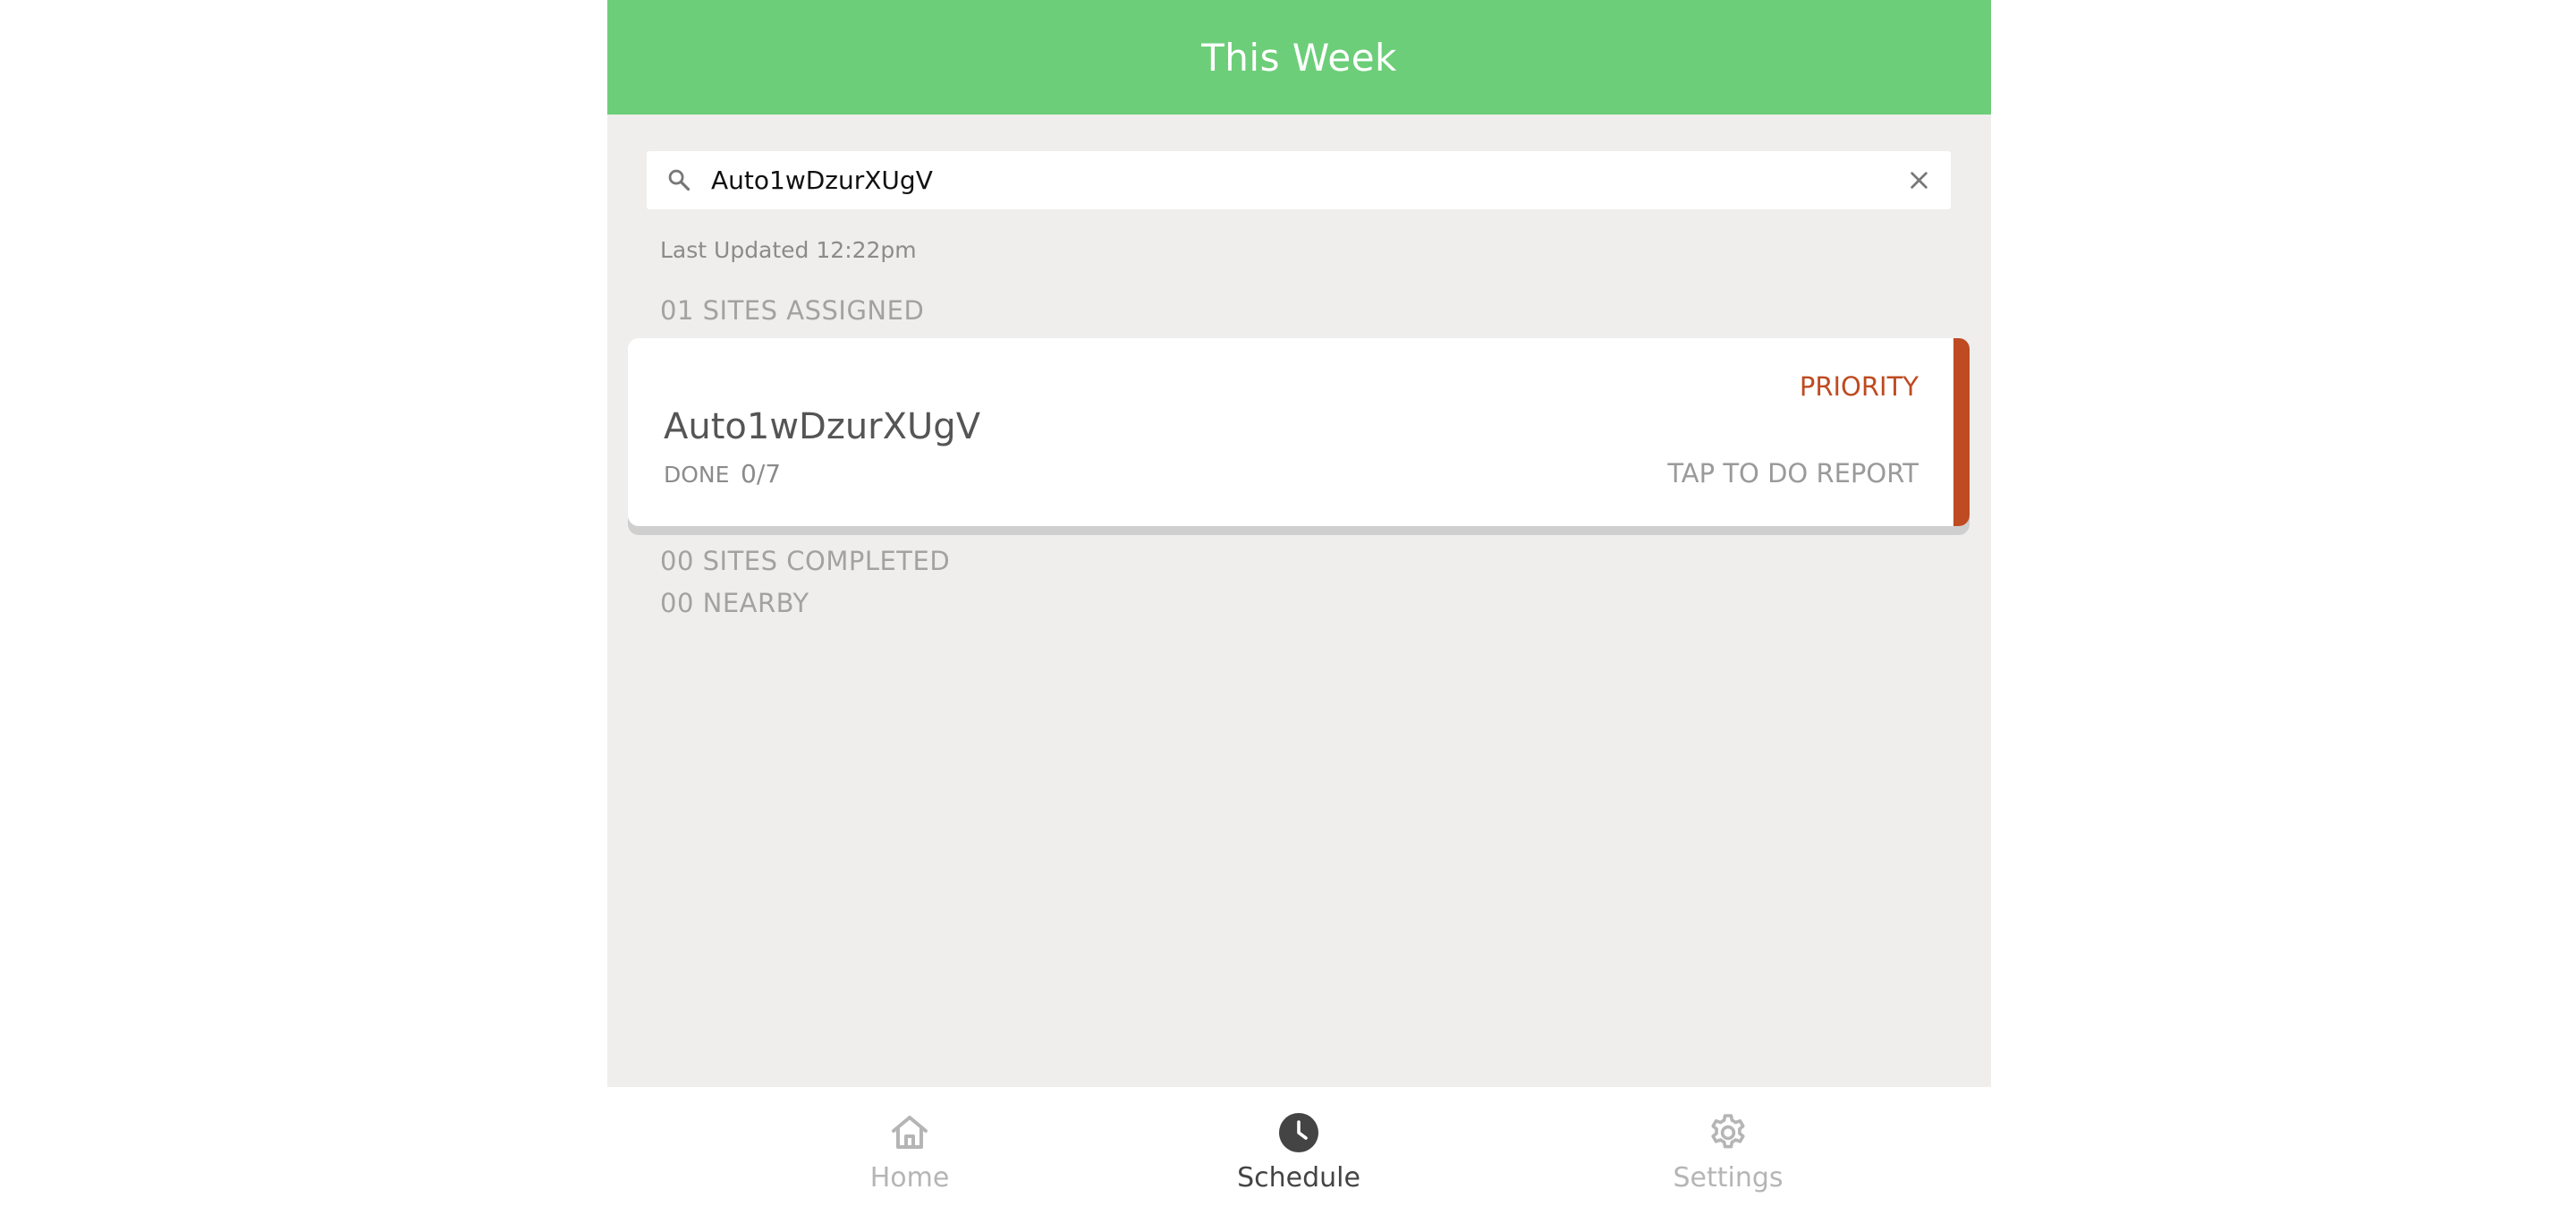 The image size is (2576, 1215). What do you see at coordinates (1728, 1151) in the screenshot?
I see `nav-settings: Settings` at bounding box center [1728, 1151].